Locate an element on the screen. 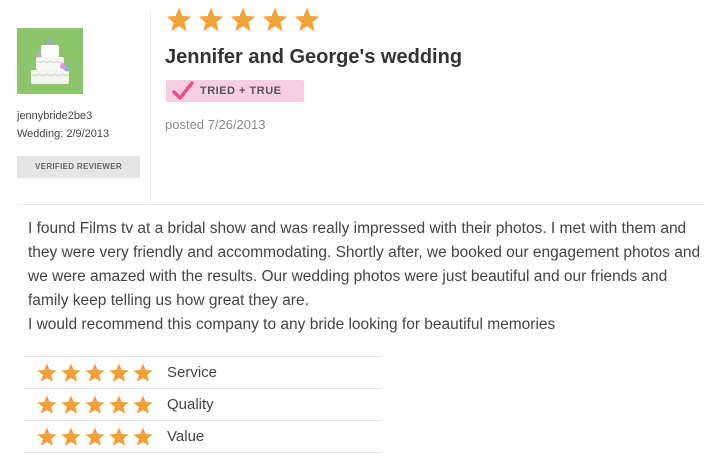  review-title: Jennifer and George's wedding is located at coordinates (314, 57).